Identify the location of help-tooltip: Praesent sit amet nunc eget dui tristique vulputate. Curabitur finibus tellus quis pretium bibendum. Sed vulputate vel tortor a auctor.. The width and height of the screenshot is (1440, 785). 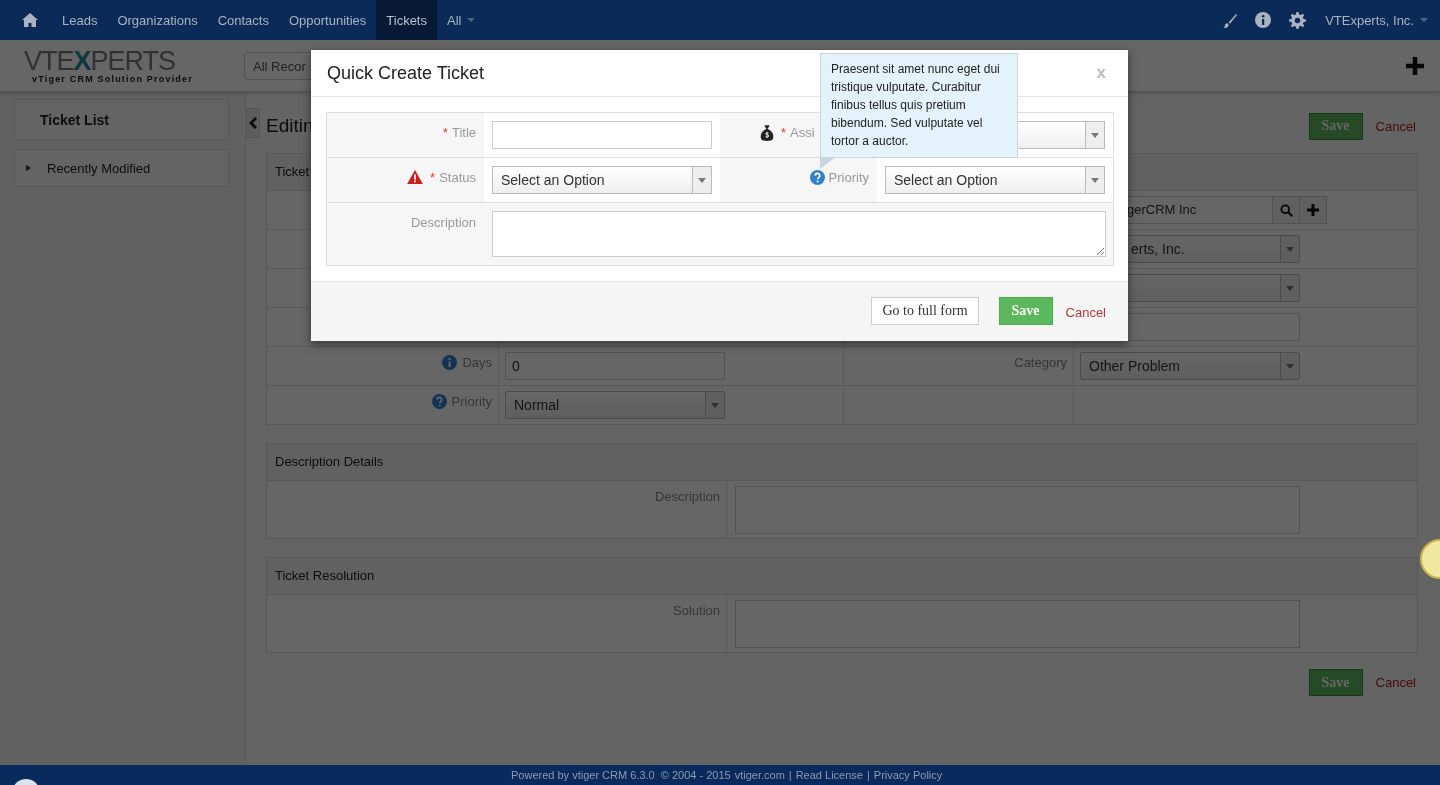
(919, 105).